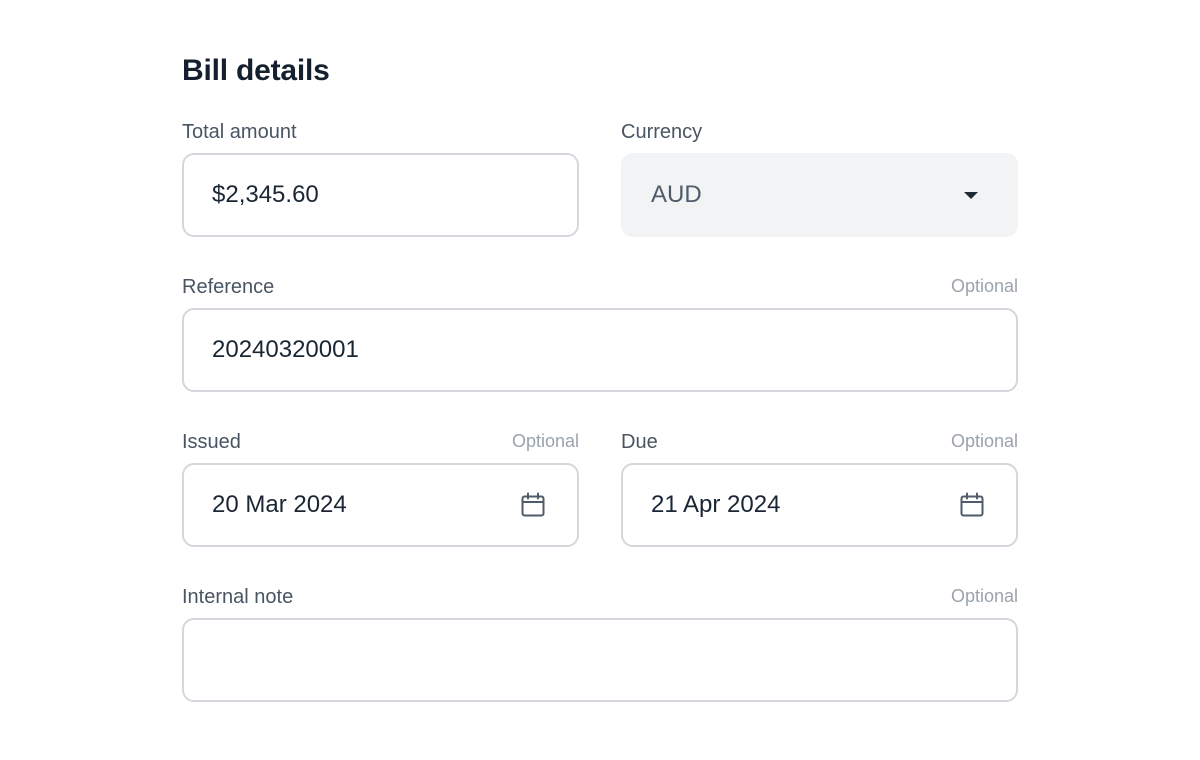 The width and height of the screenshot is (1200, 760). I want to click on currency-select: AUD, so click(819, 195).